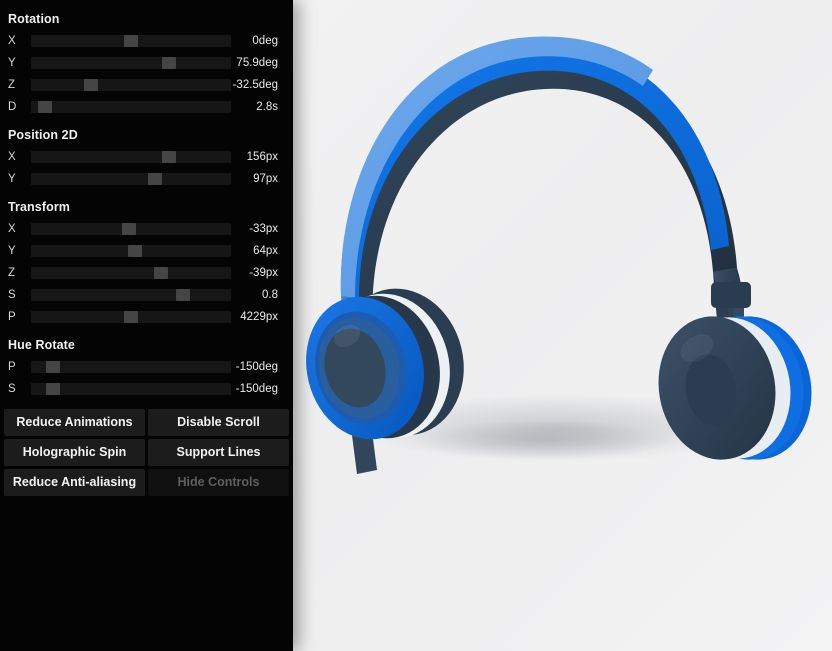 The image size is (832, 651). What do you see at coordinates (161, 273) in the screenshot?
I see `slider-thumb-transform-z` at bounding box center [161, 273].